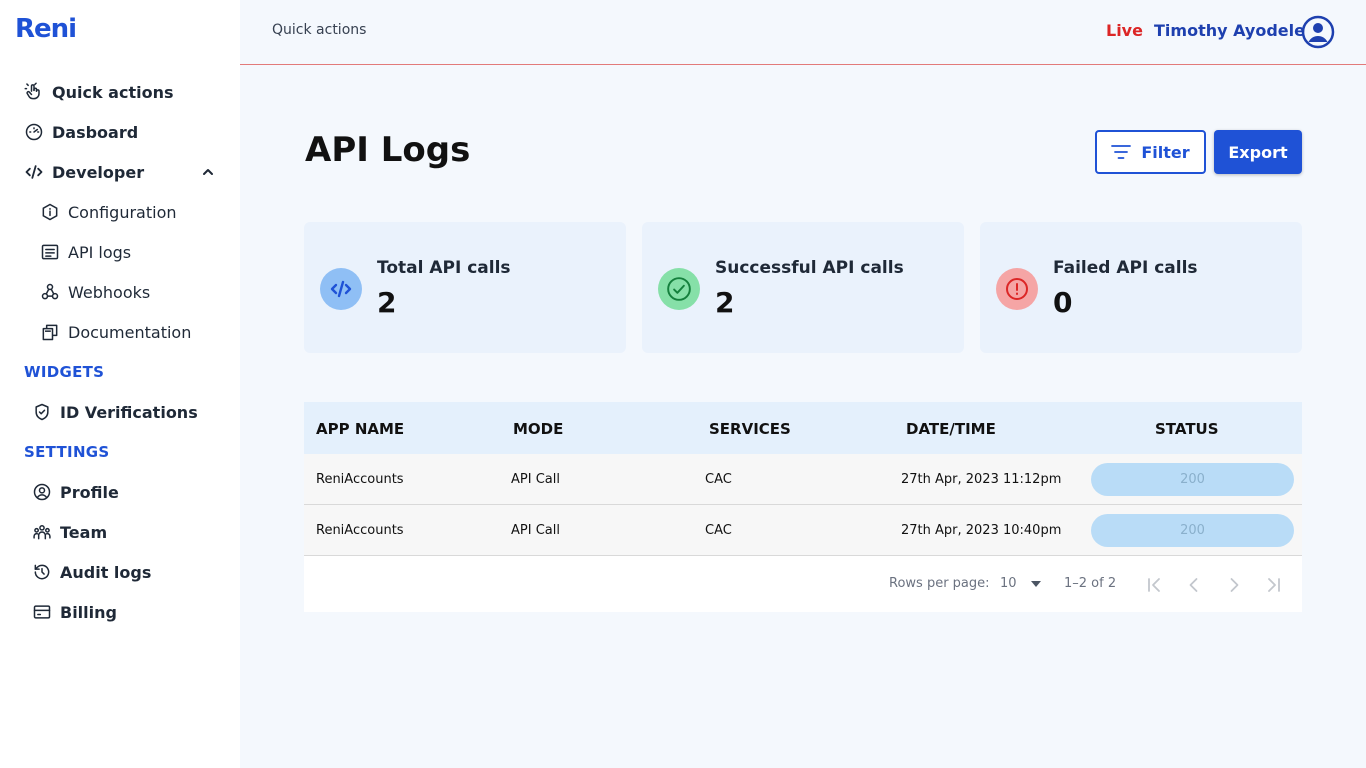 The height and width of the screenshot is (768, 1366). What do you see at coordinates (42, 412) in the screenshot?
I see `shield-check-icon` at bounding box center [42, 412].